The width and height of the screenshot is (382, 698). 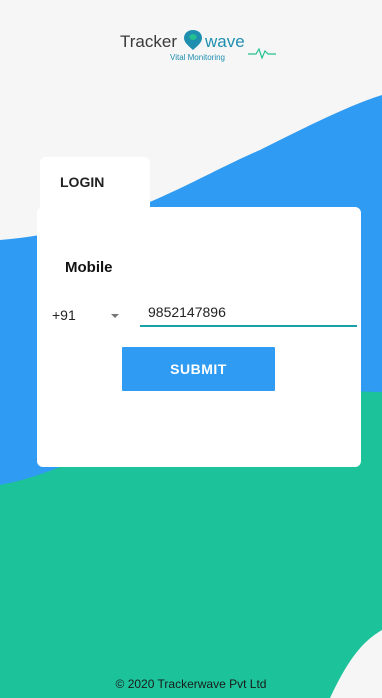 I want to click on app-logo: Tracker wave Vital Monitoring, so click(x=195, y=46).